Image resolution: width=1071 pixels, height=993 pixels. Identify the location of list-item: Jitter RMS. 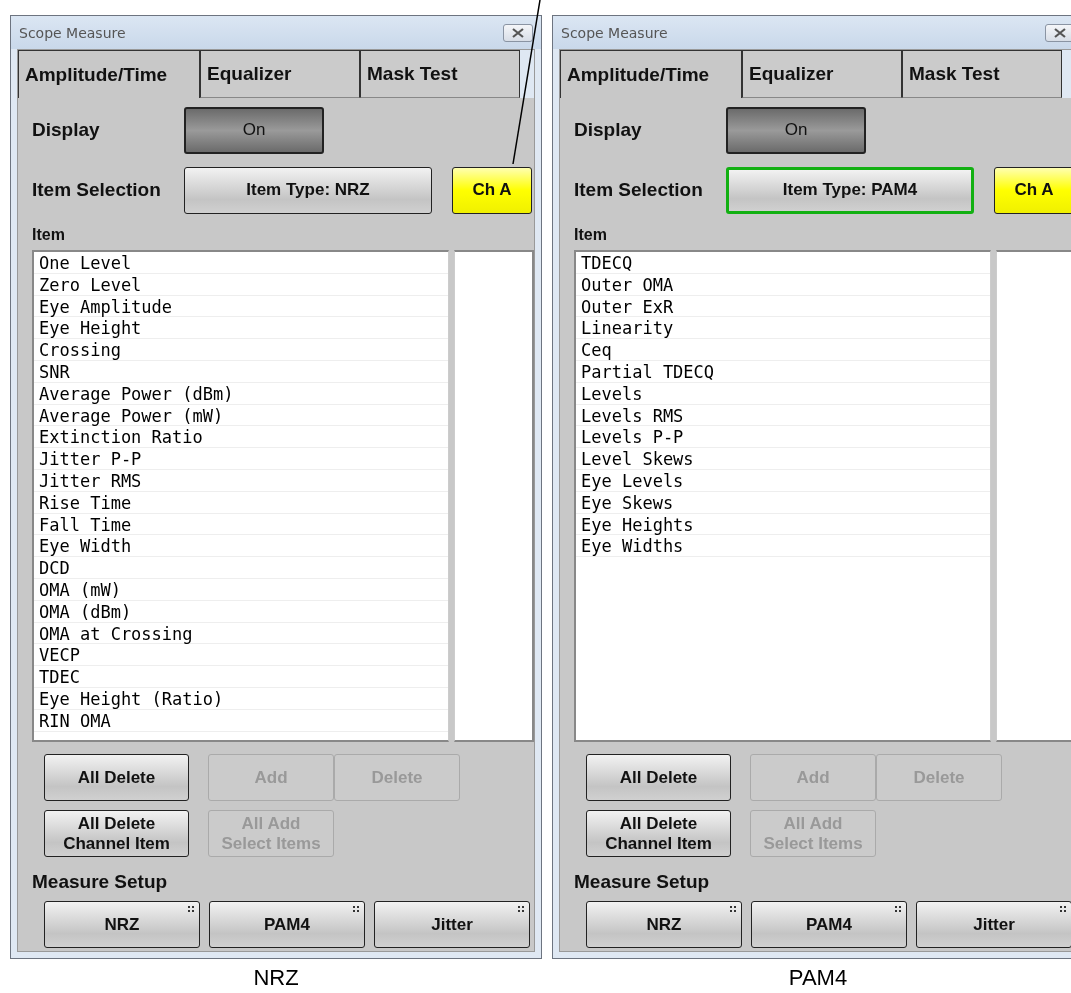
(241, 480).